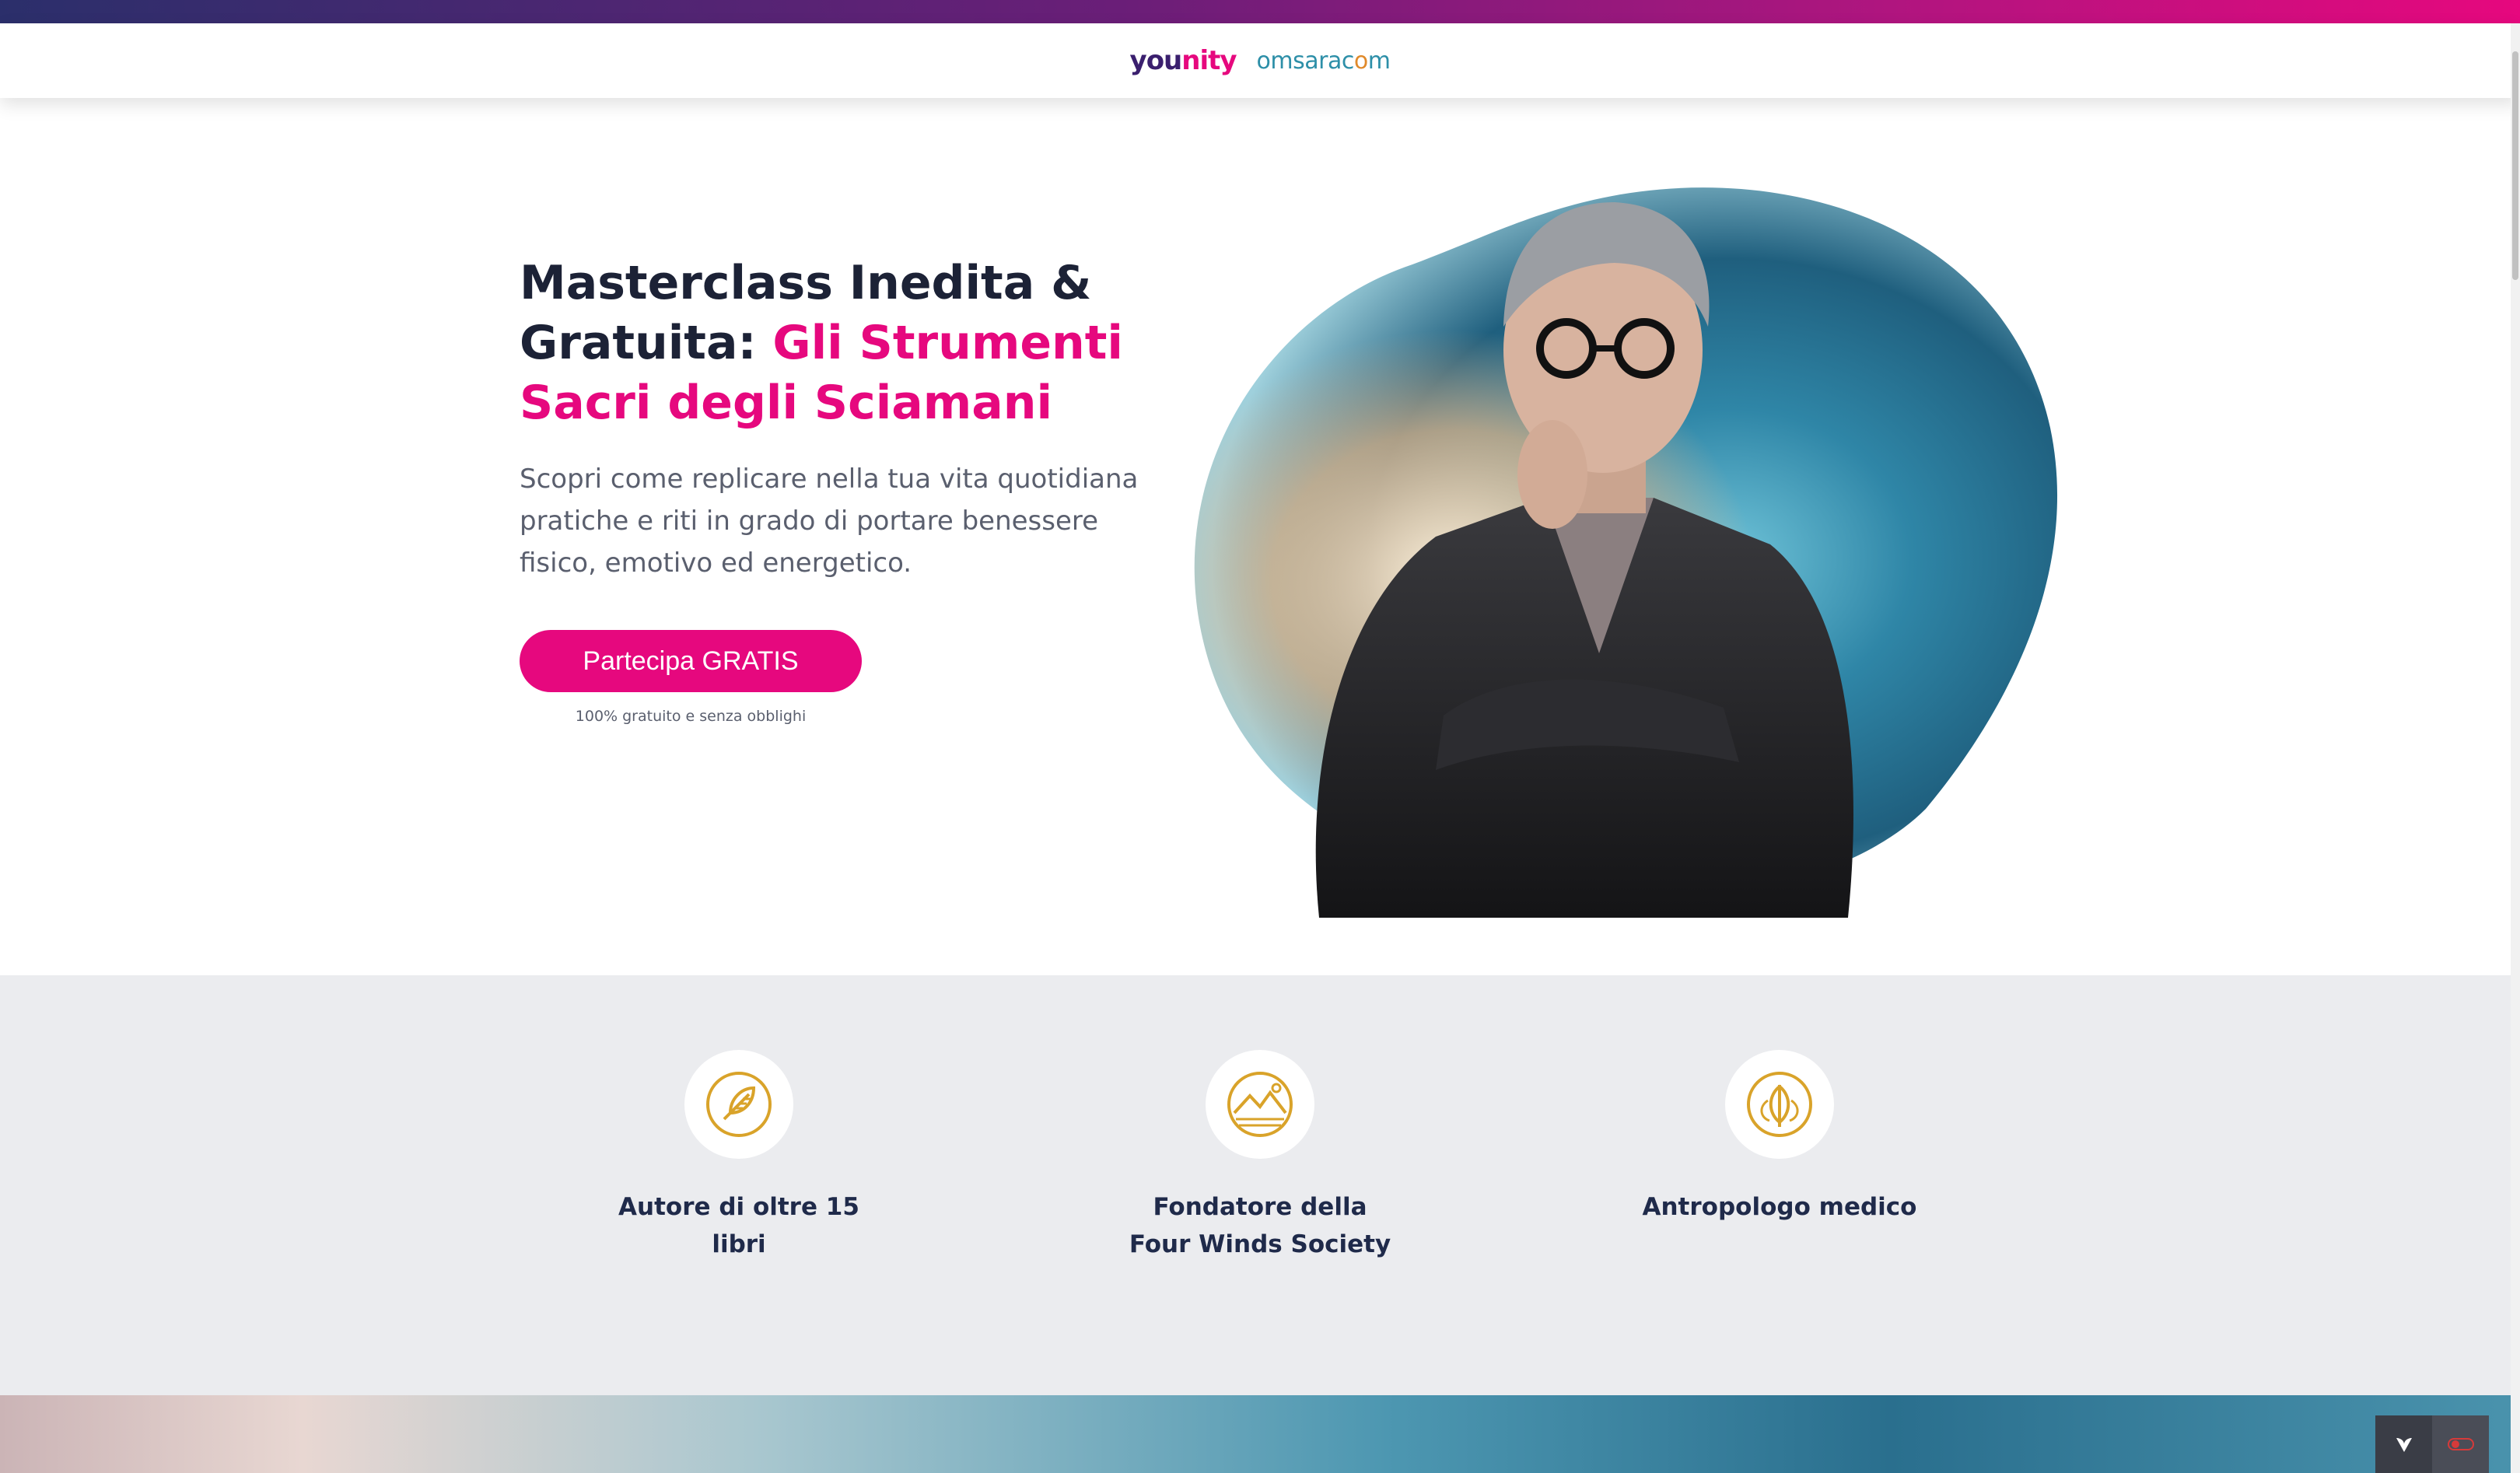 The width and height of the screenshot is (2520, 1473). Describe the element at coordinates (1209, 60) in the screenshot. I see `younity-logo-suffix: nity` at that location.